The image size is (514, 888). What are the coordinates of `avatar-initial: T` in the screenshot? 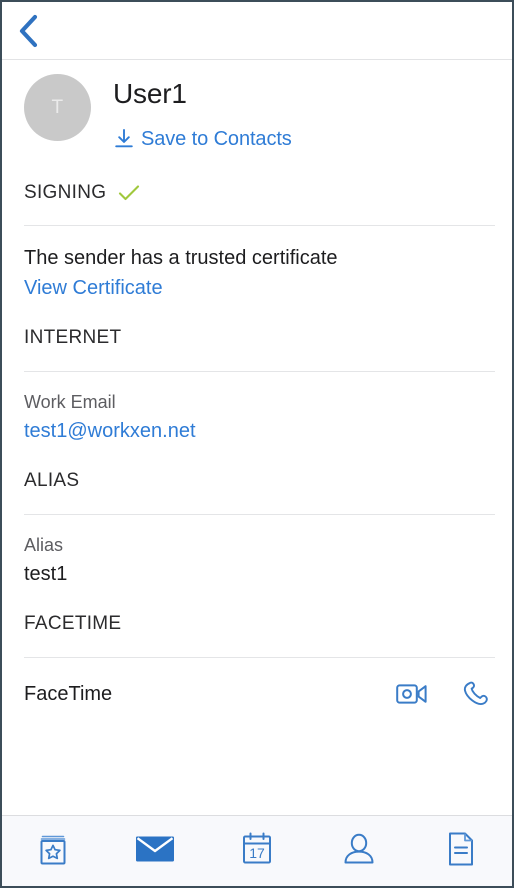 It's located at (57, 107).